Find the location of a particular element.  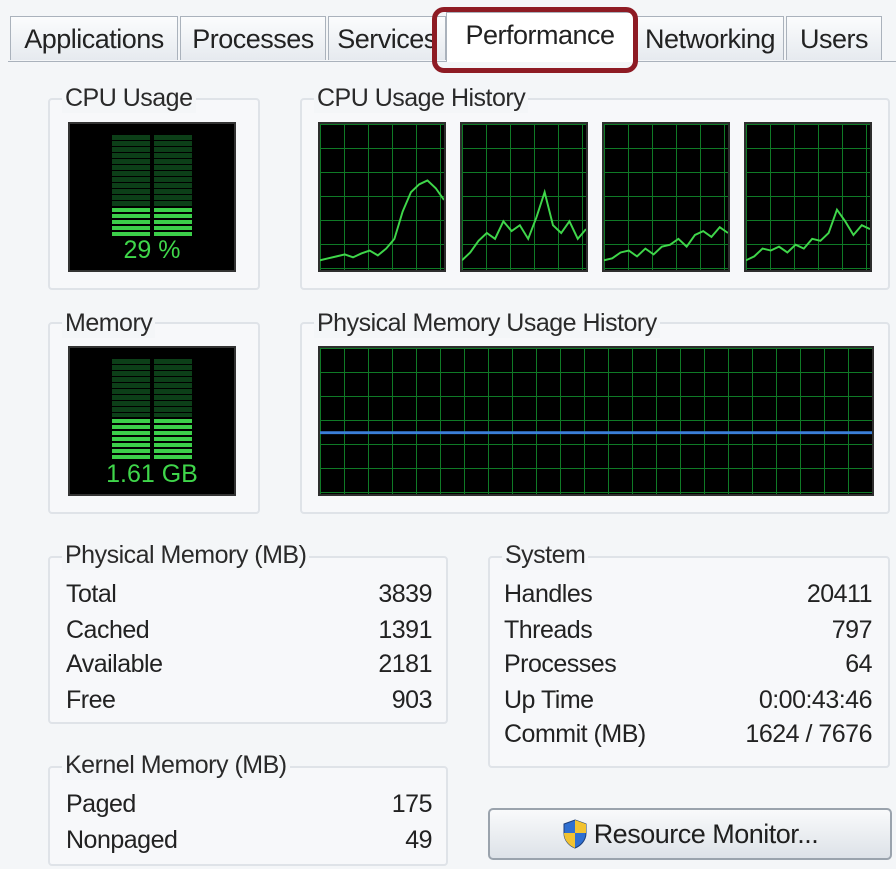

row-value: 3839 is located at coordinates (405, 594).